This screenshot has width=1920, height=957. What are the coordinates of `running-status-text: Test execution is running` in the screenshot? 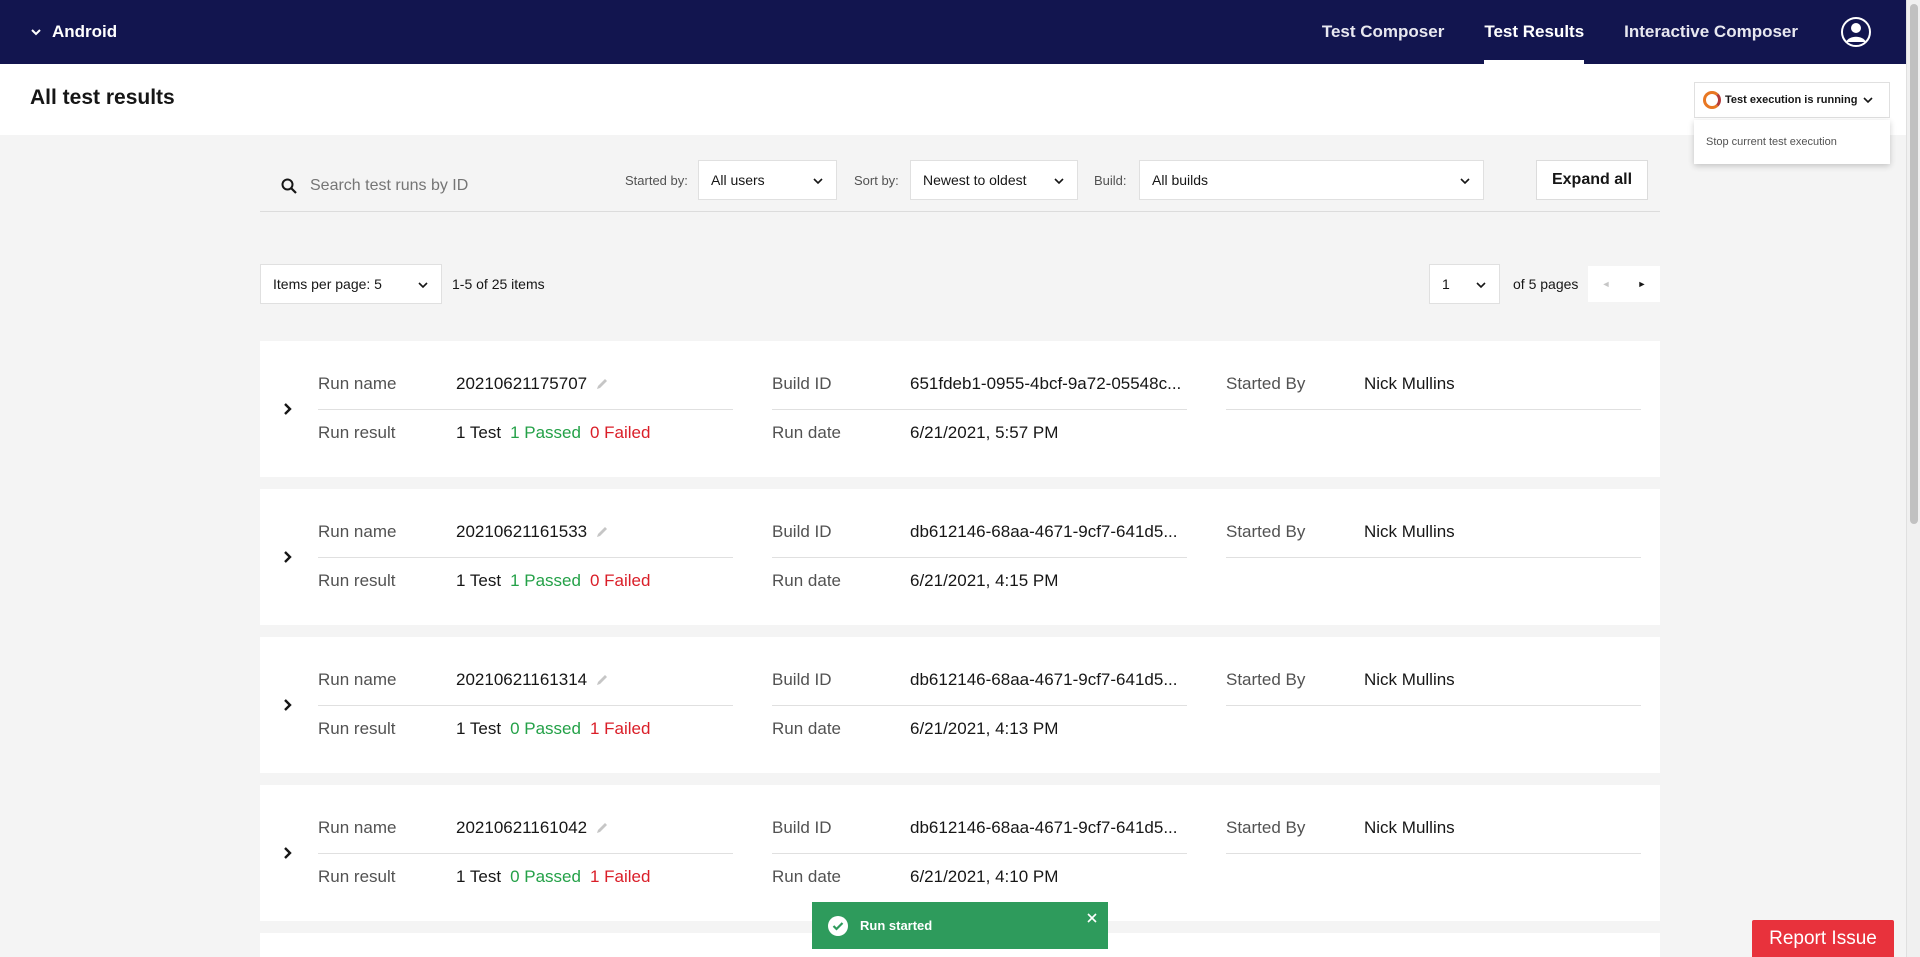 It's located at (1791, 100).